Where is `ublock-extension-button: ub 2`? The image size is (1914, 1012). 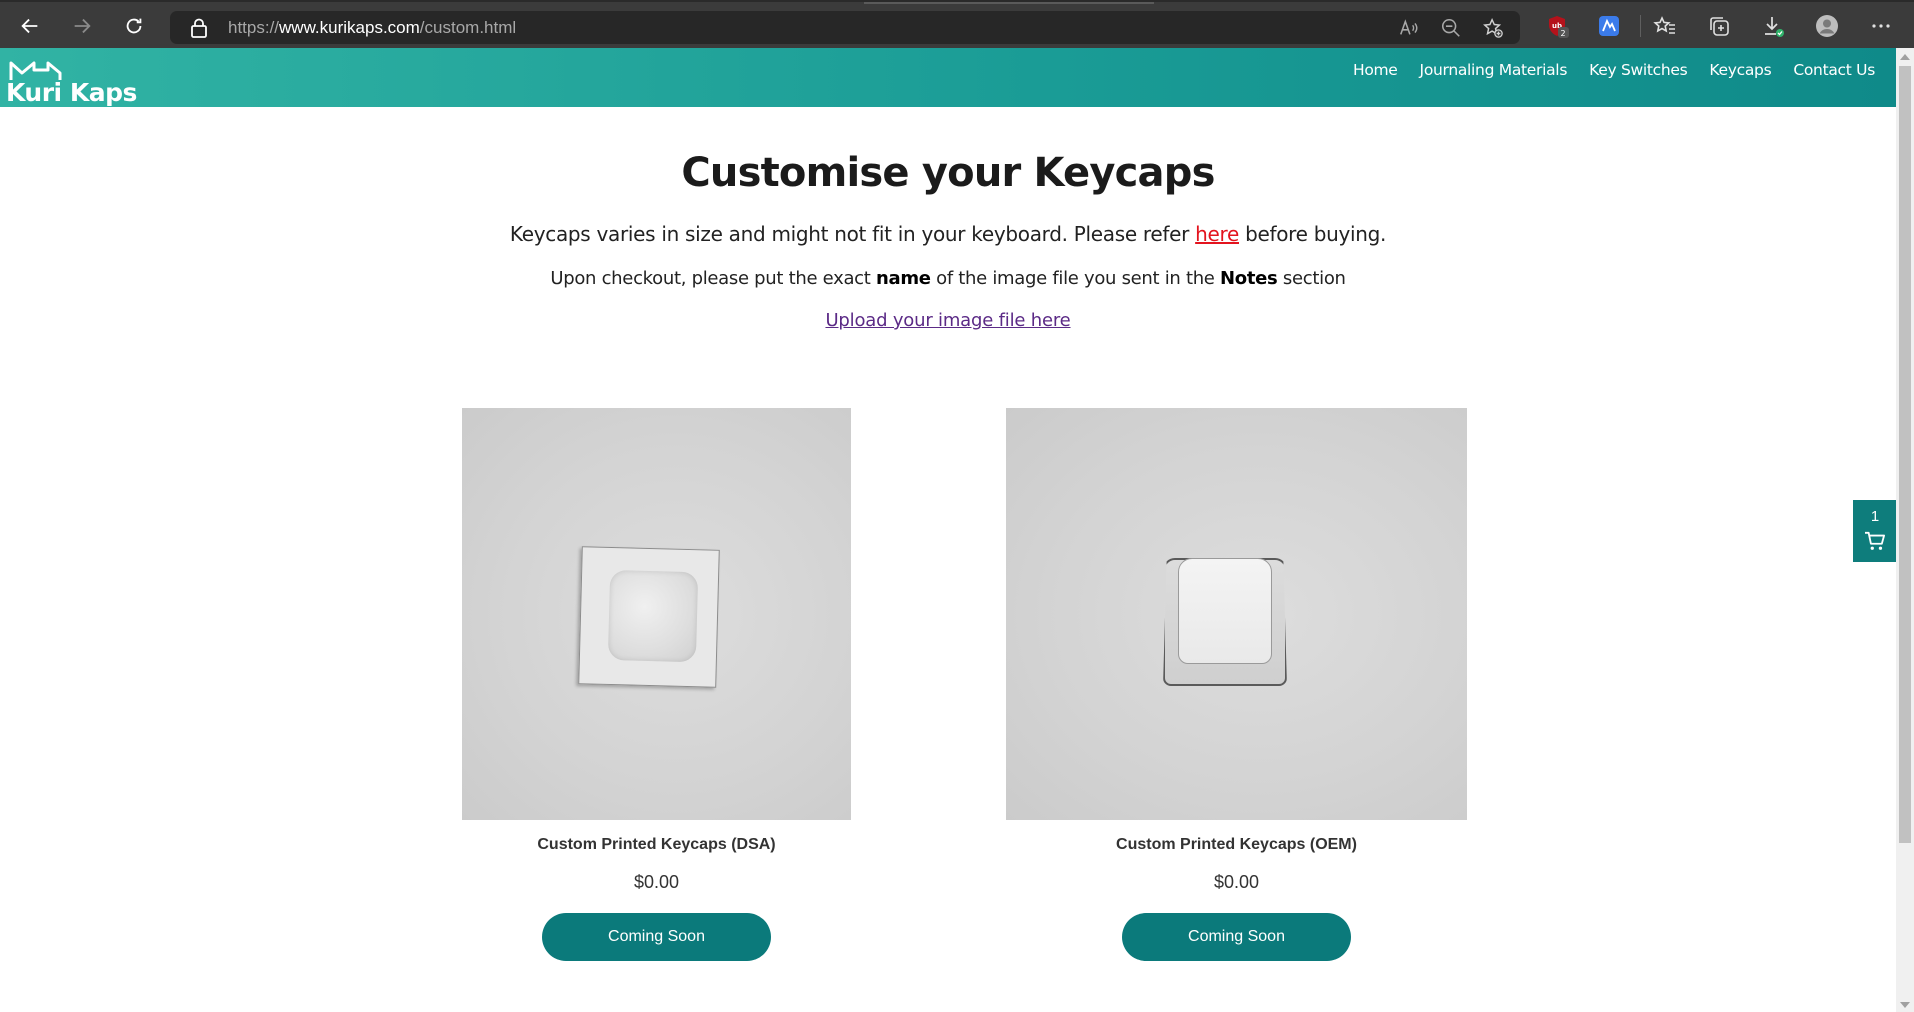 ublock-extension-button: ub 2 is located at coordinates (1557, 26).